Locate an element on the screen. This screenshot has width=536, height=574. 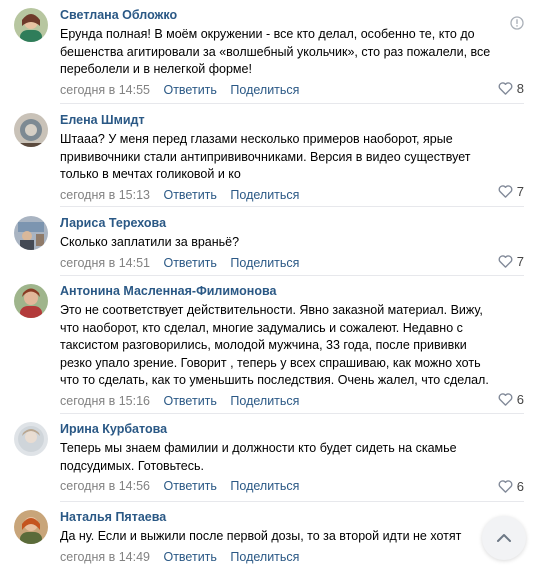
scroll-to-top-button is located at coordinates (504, 538).